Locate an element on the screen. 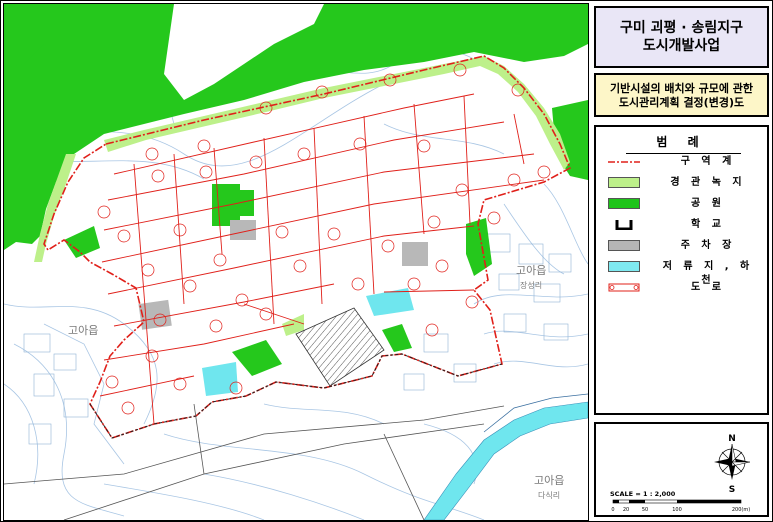  title-panel: 구미 괴평 · 송림지구 도시개발사업 is located at coordinates (681, 37).